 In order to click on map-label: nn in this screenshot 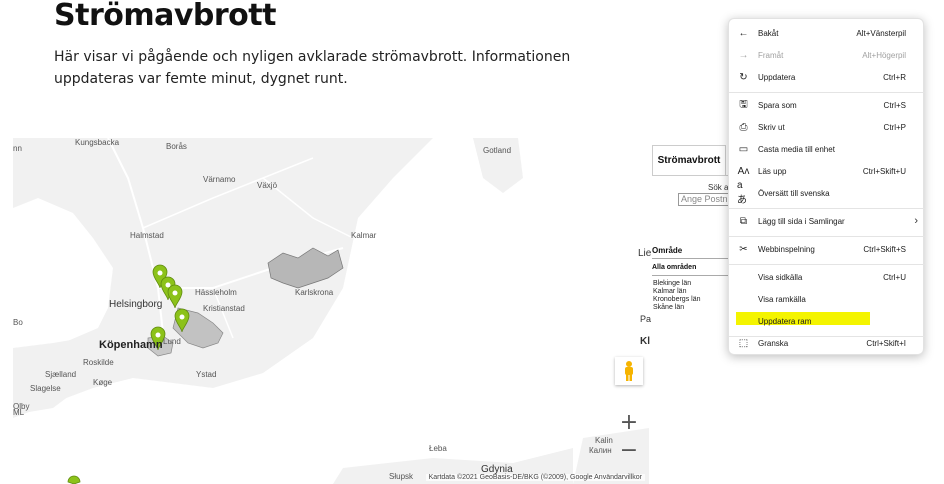, I will do `click(17, 148)`.